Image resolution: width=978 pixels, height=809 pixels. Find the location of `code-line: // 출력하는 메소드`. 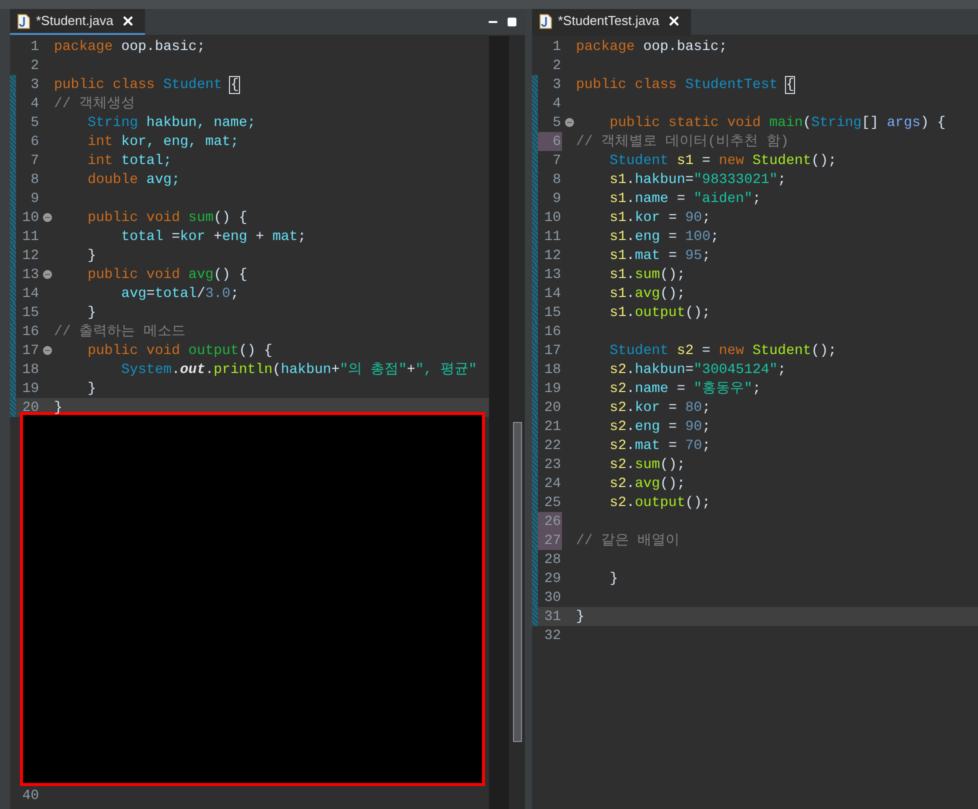

code-line: // 출력하는 메소드 is located at coordinates (120, 331).